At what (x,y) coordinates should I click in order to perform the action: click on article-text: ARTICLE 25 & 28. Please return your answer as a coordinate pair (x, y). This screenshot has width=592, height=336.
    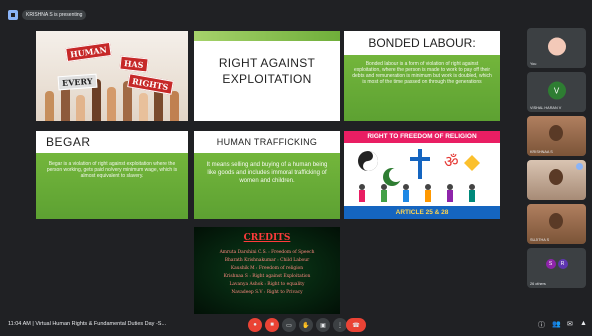
    Looking at the image, I should click on (422, 212).